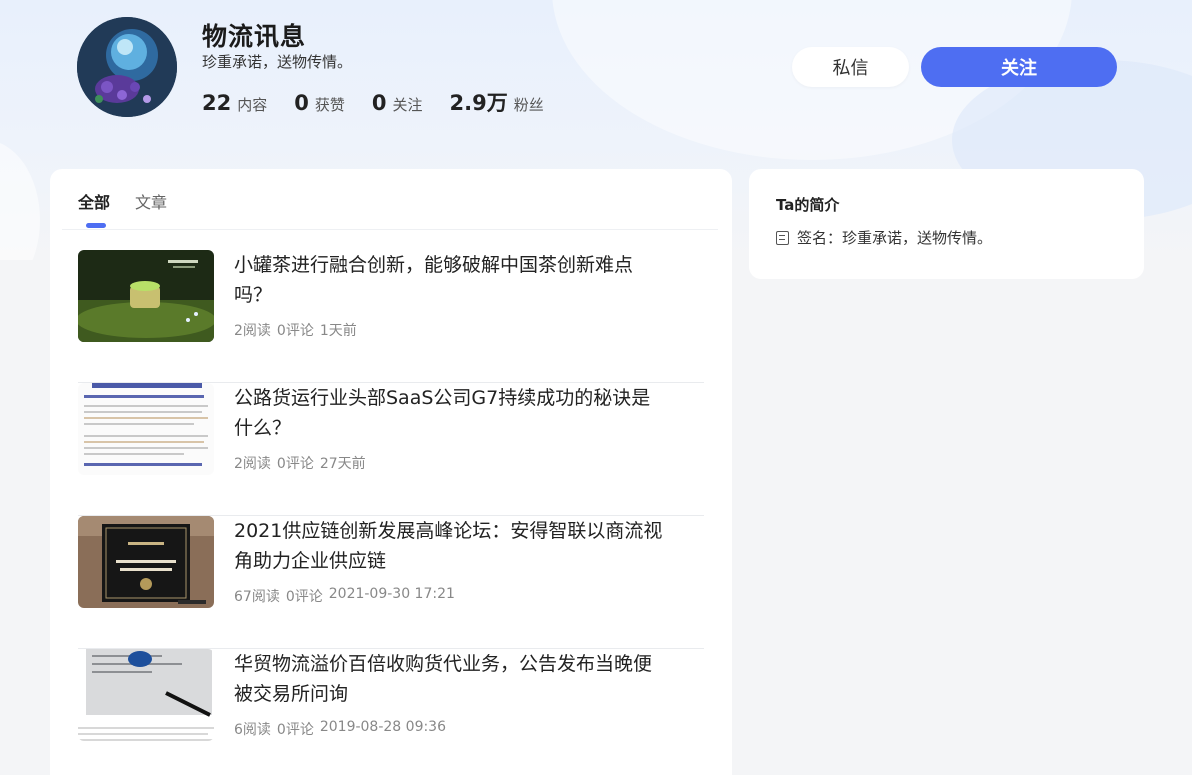 This screenshot has height=775, width=1192. What do you see at coordinates (254, 36) in the screenshot?
I see `profile-name: 物流讯息` at bounding box center [254, 36].